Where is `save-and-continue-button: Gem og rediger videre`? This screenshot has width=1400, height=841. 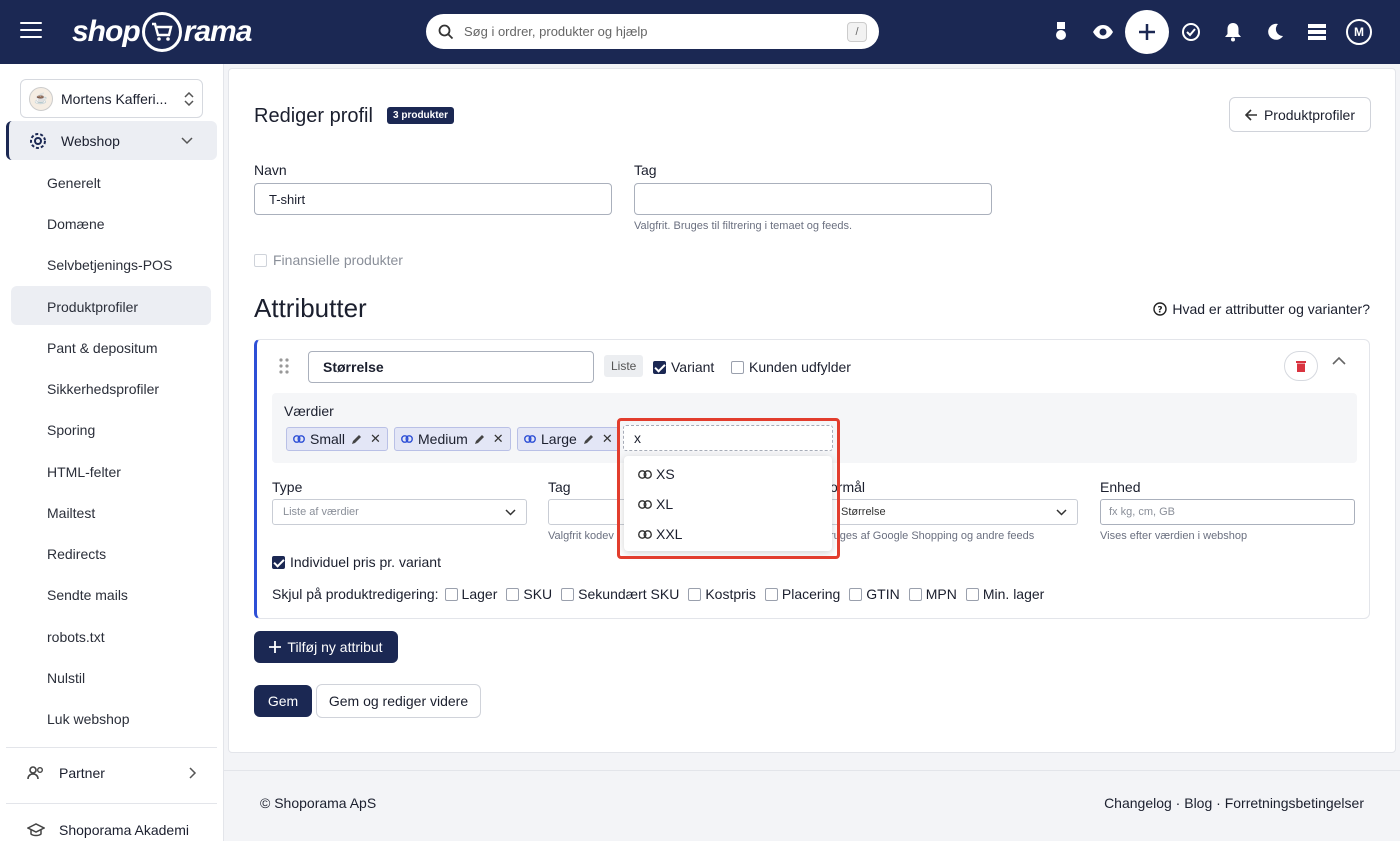
save-and-continue-button: Gem og rediger videre is located at coordinates (398, 701).